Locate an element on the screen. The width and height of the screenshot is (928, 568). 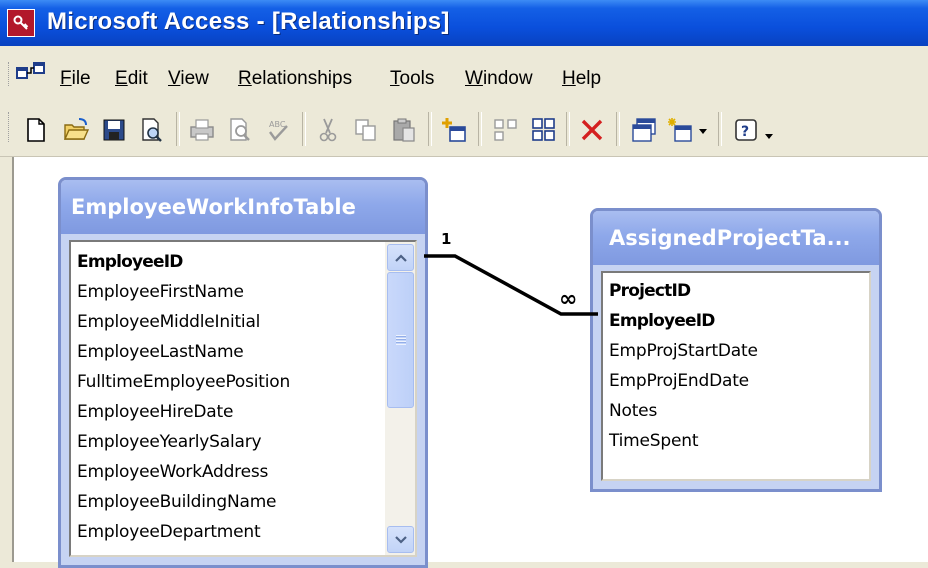
menubar-grip is located at coordinates (10, 74).